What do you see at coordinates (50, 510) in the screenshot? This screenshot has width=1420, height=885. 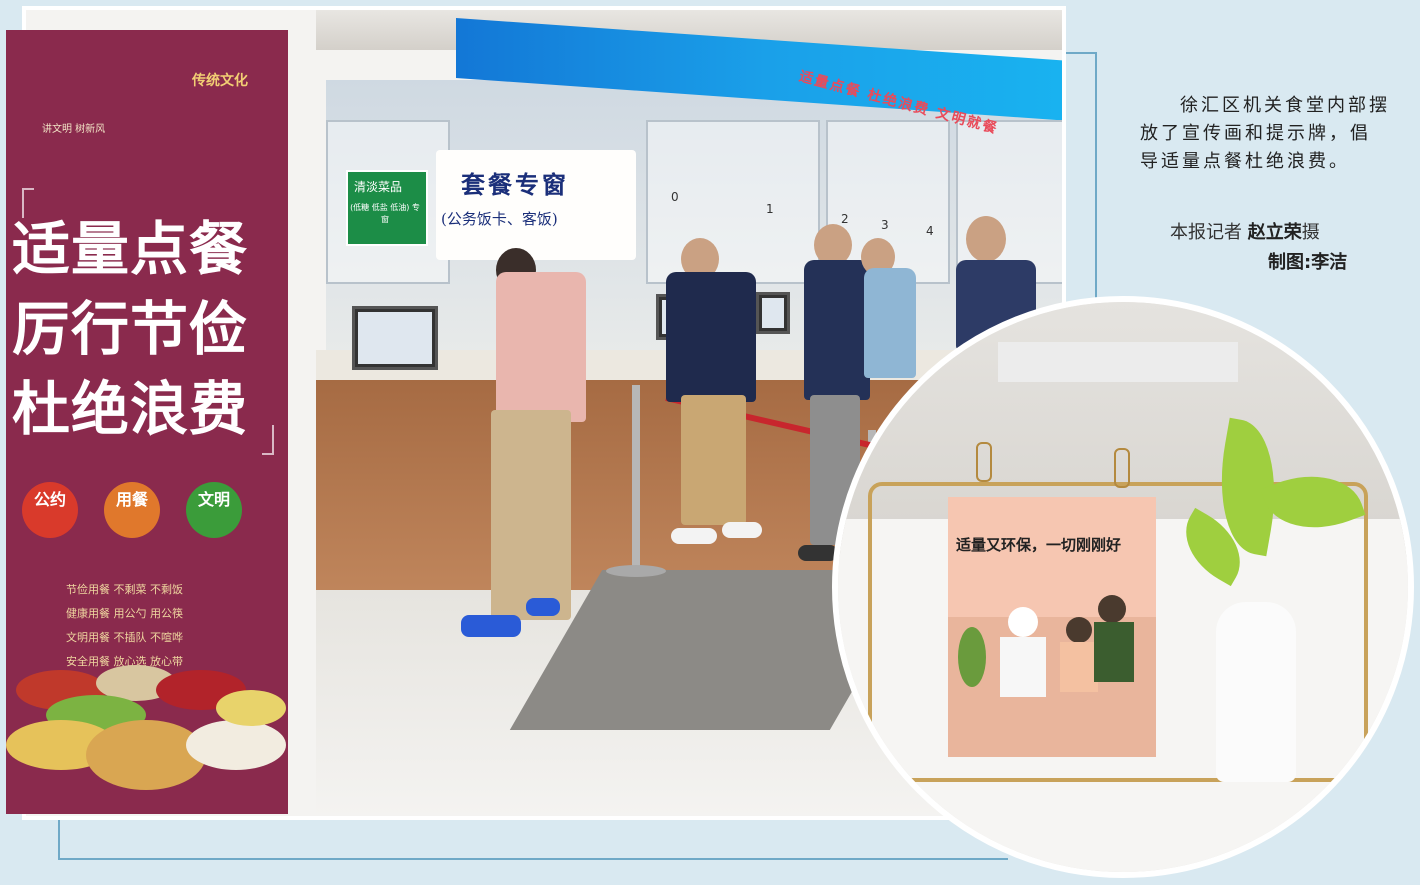 I see `badge-convention: 公约` at bounding box center [50, 510].